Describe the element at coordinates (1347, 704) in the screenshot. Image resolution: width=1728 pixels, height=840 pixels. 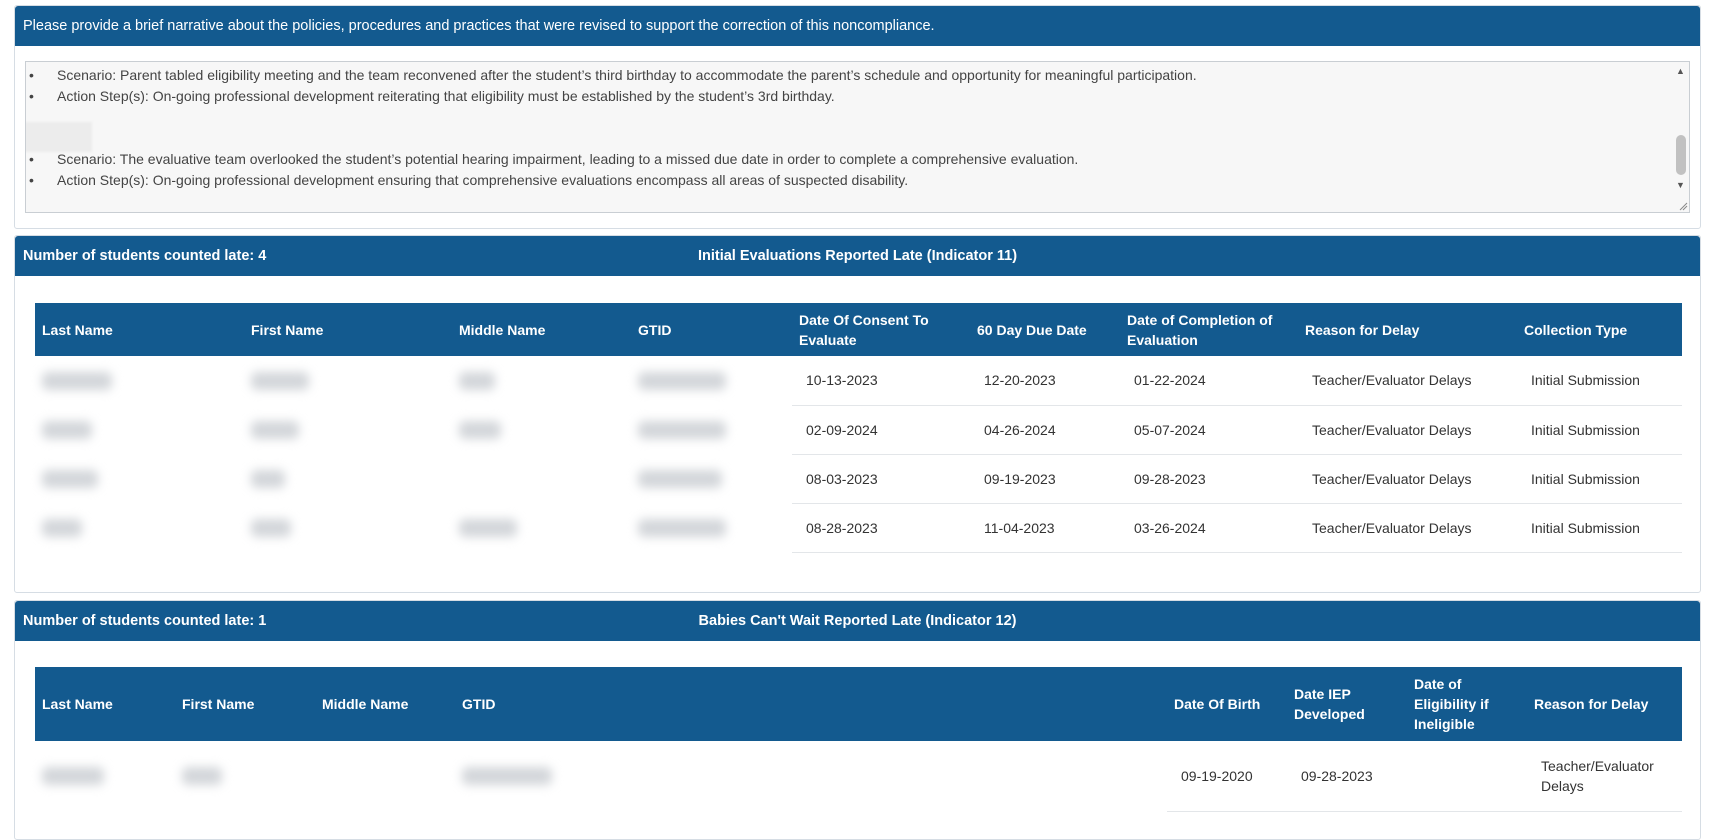
I see `column-header: Date IEP Developed` at that location.